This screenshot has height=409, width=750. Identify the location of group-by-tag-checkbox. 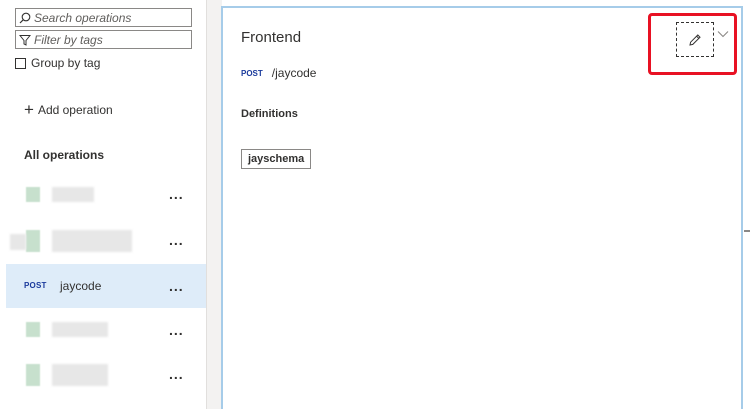
(20, 63).